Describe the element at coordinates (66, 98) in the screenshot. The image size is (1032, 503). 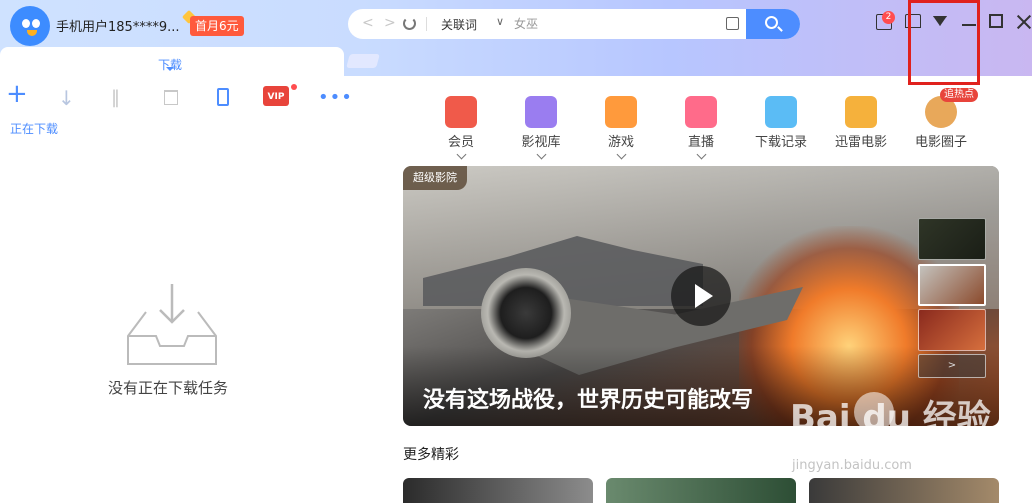
I see `download-icon: ↓` at that location.